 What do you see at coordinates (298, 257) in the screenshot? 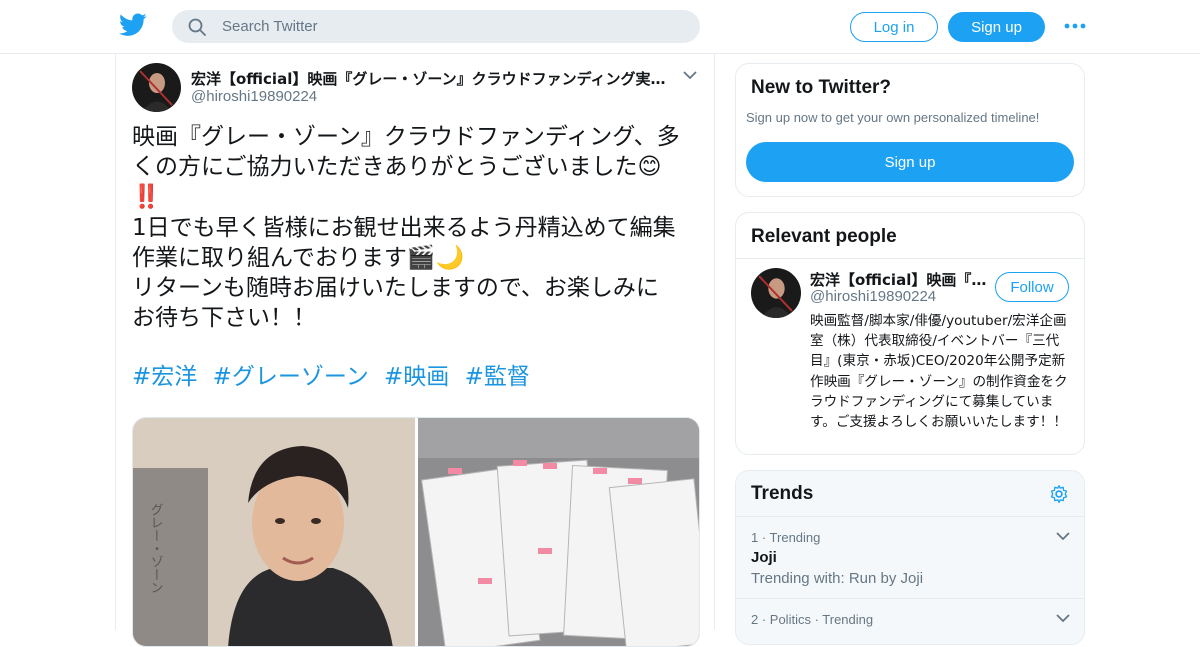
I see `tweet-text-line: 作業に取り組んでおります🎬🌙` at bounding box center [298, 257].